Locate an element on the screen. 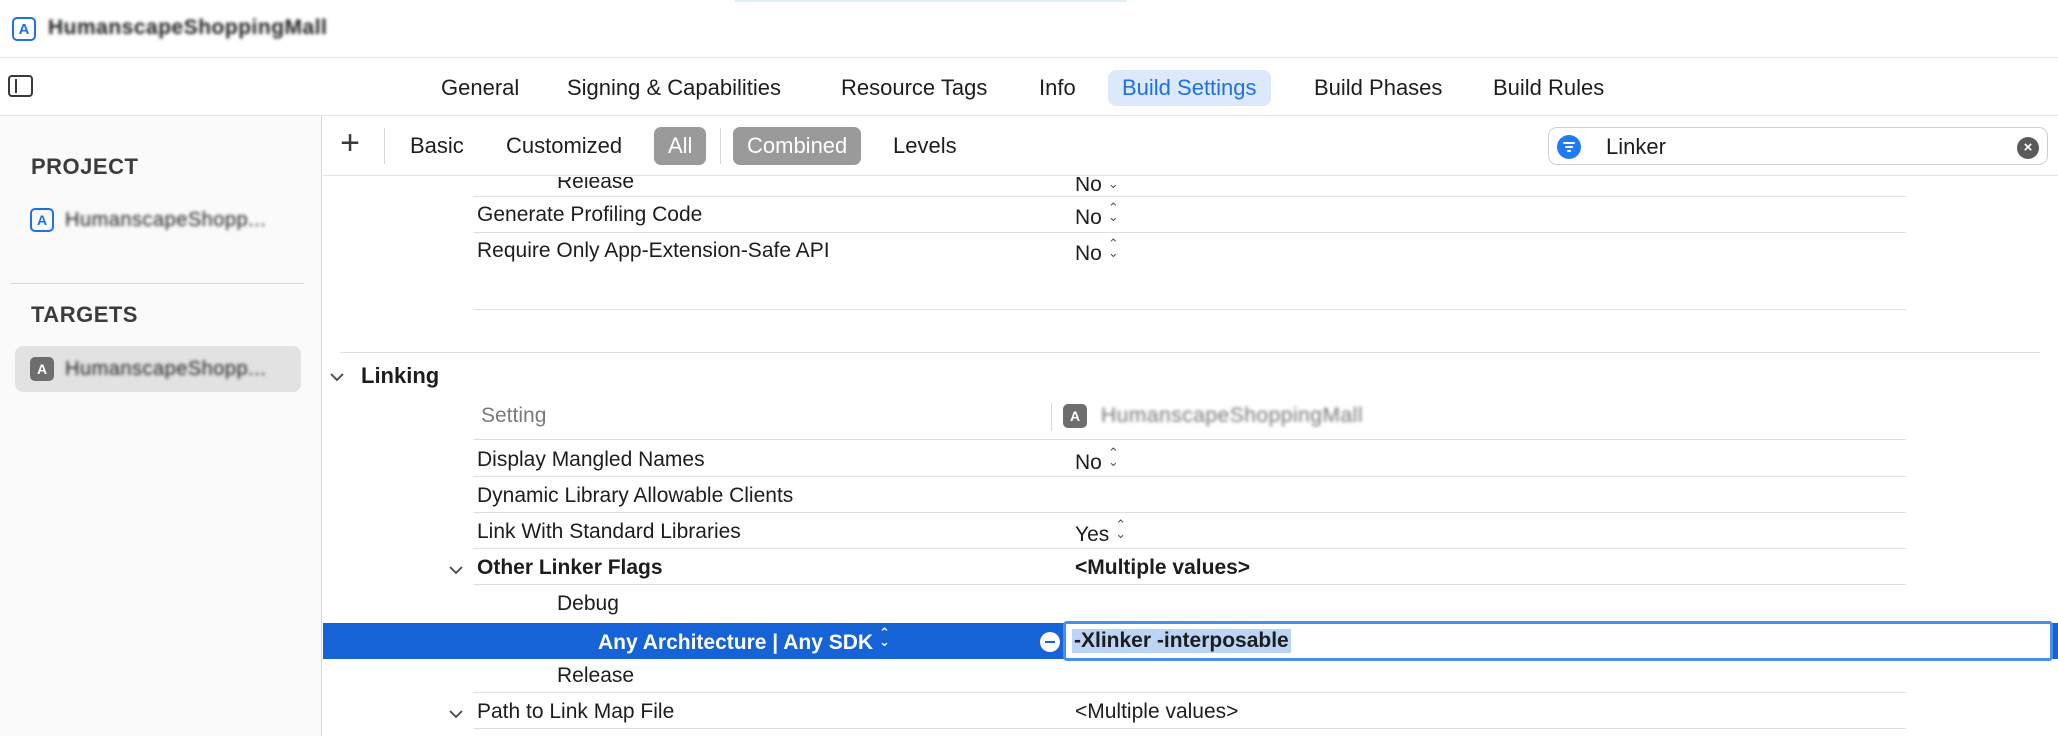 This screenshot has height=736, width=2058. table-row: Release is located at coordinates (1190, 677).